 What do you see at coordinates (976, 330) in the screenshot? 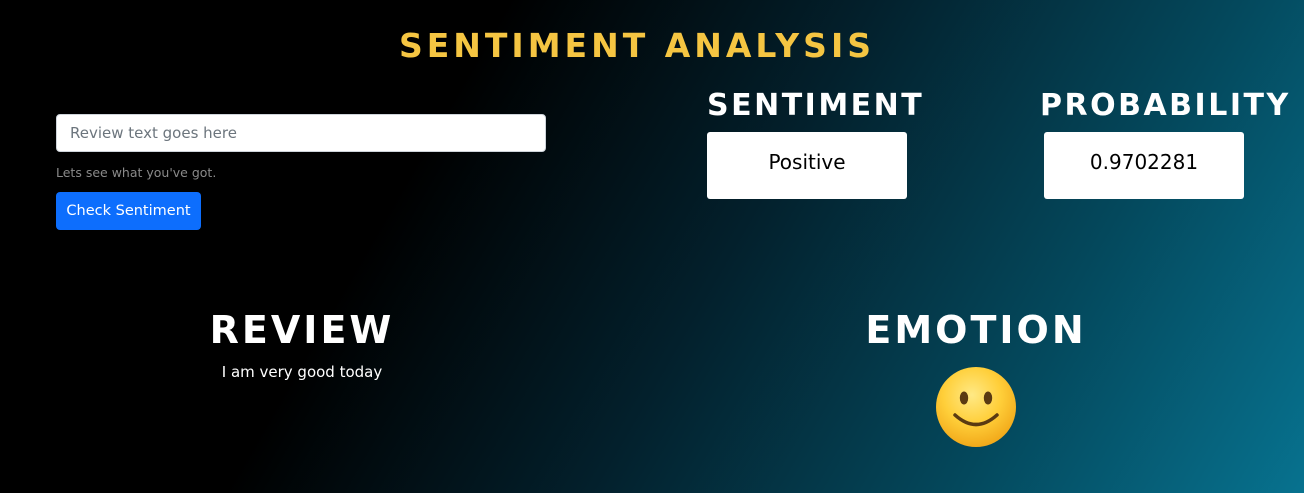
I see `emotion-heading: EMOTION` at bounding box center [976, 330].